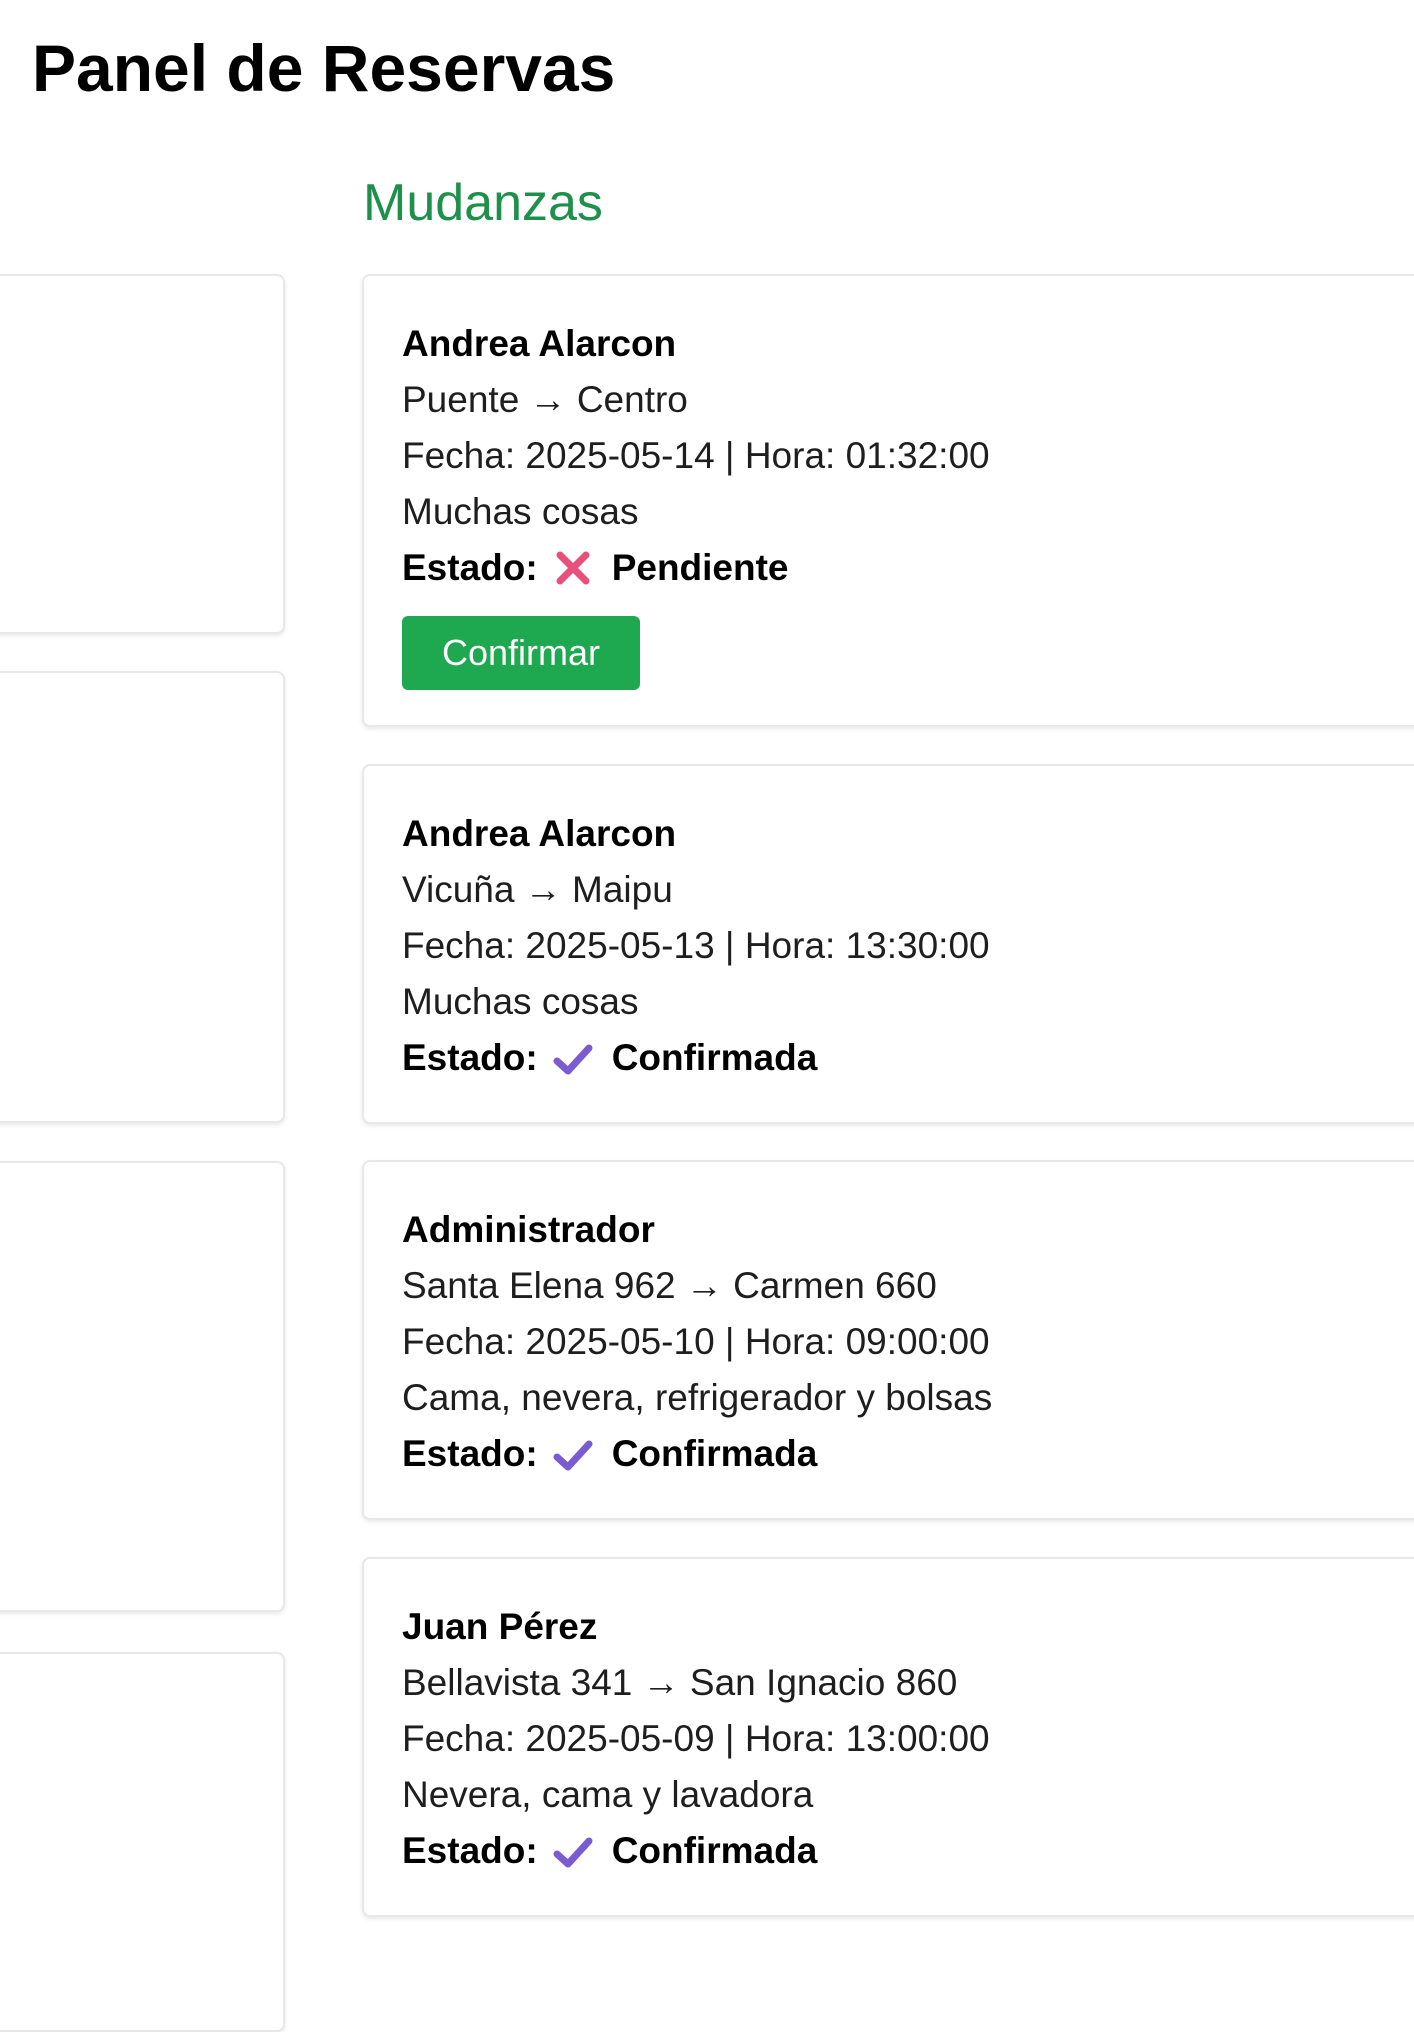 The height and width of the screenshot is (2032, 1414). I want to click on datetime-text: Fecha: 2025-05-13 | Hora: 13:30:00, so click(696, 945).